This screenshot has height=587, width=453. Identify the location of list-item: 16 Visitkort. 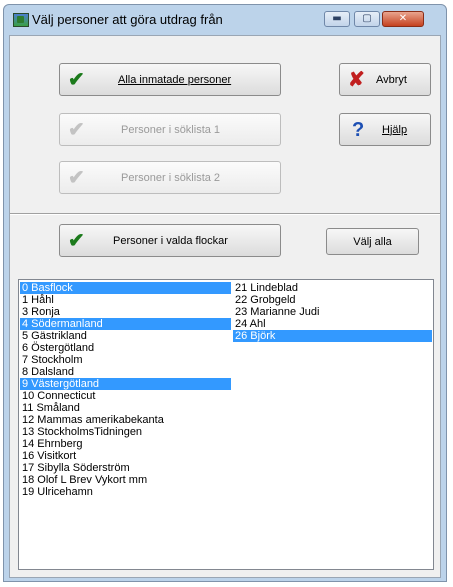
(125, 456).